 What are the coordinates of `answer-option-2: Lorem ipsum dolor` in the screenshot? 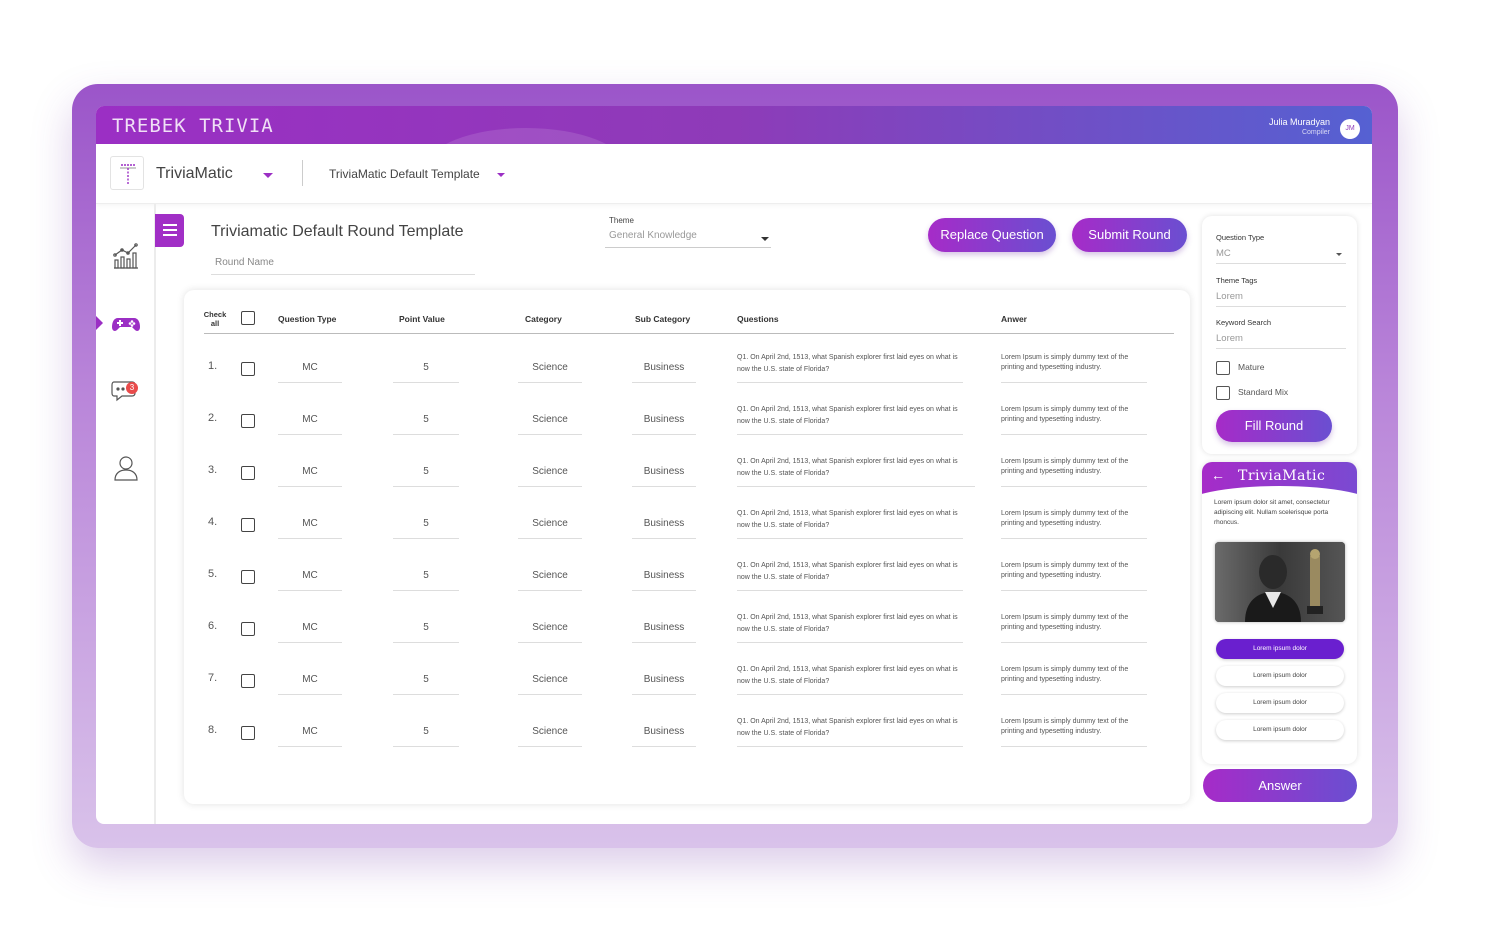 It's located at (1280, 676).